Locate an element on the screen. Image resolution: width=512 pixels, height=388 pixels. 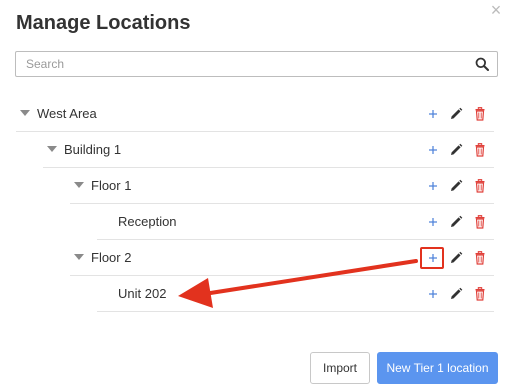
tree-row: West Area is located at coordinates (255, 114).